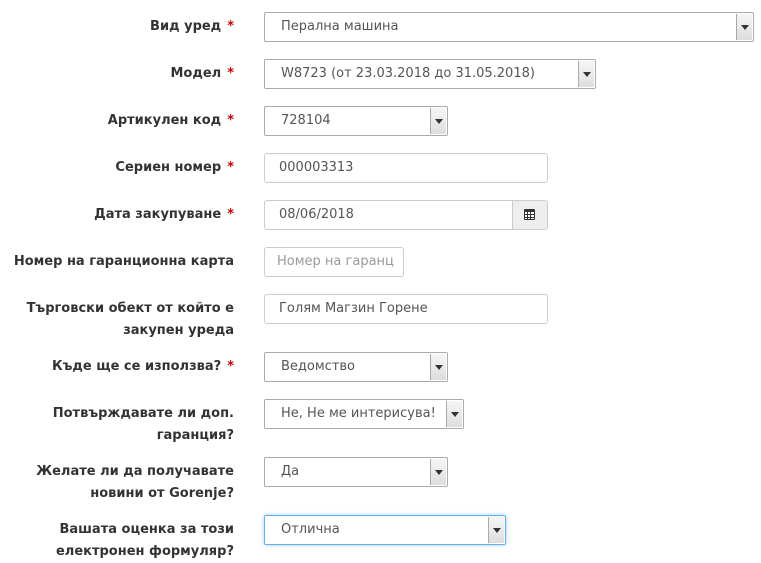 The image size is (761, 563). I want to click on usage-label-text: Къде ще се използва?, so click(136, 366).